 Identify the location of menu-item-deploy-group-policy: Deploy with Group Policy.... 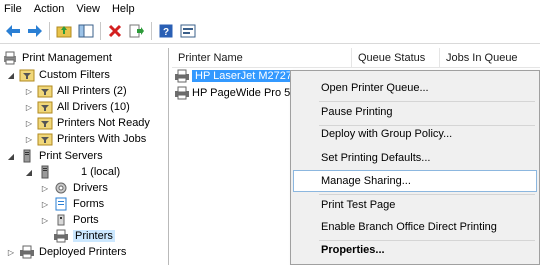
(415, 134).